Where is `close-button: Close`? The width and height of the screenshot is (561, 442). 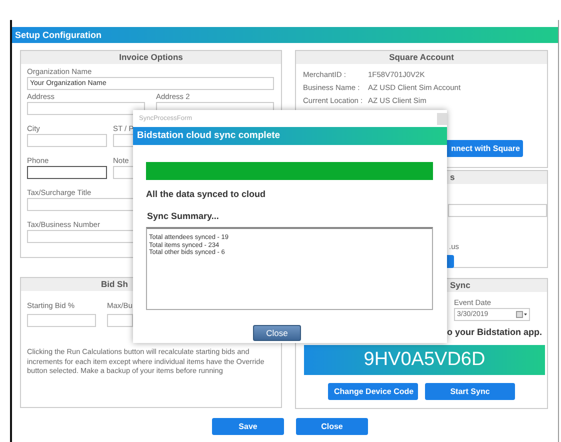
close-button: Close is located at coordinates (277, 333).